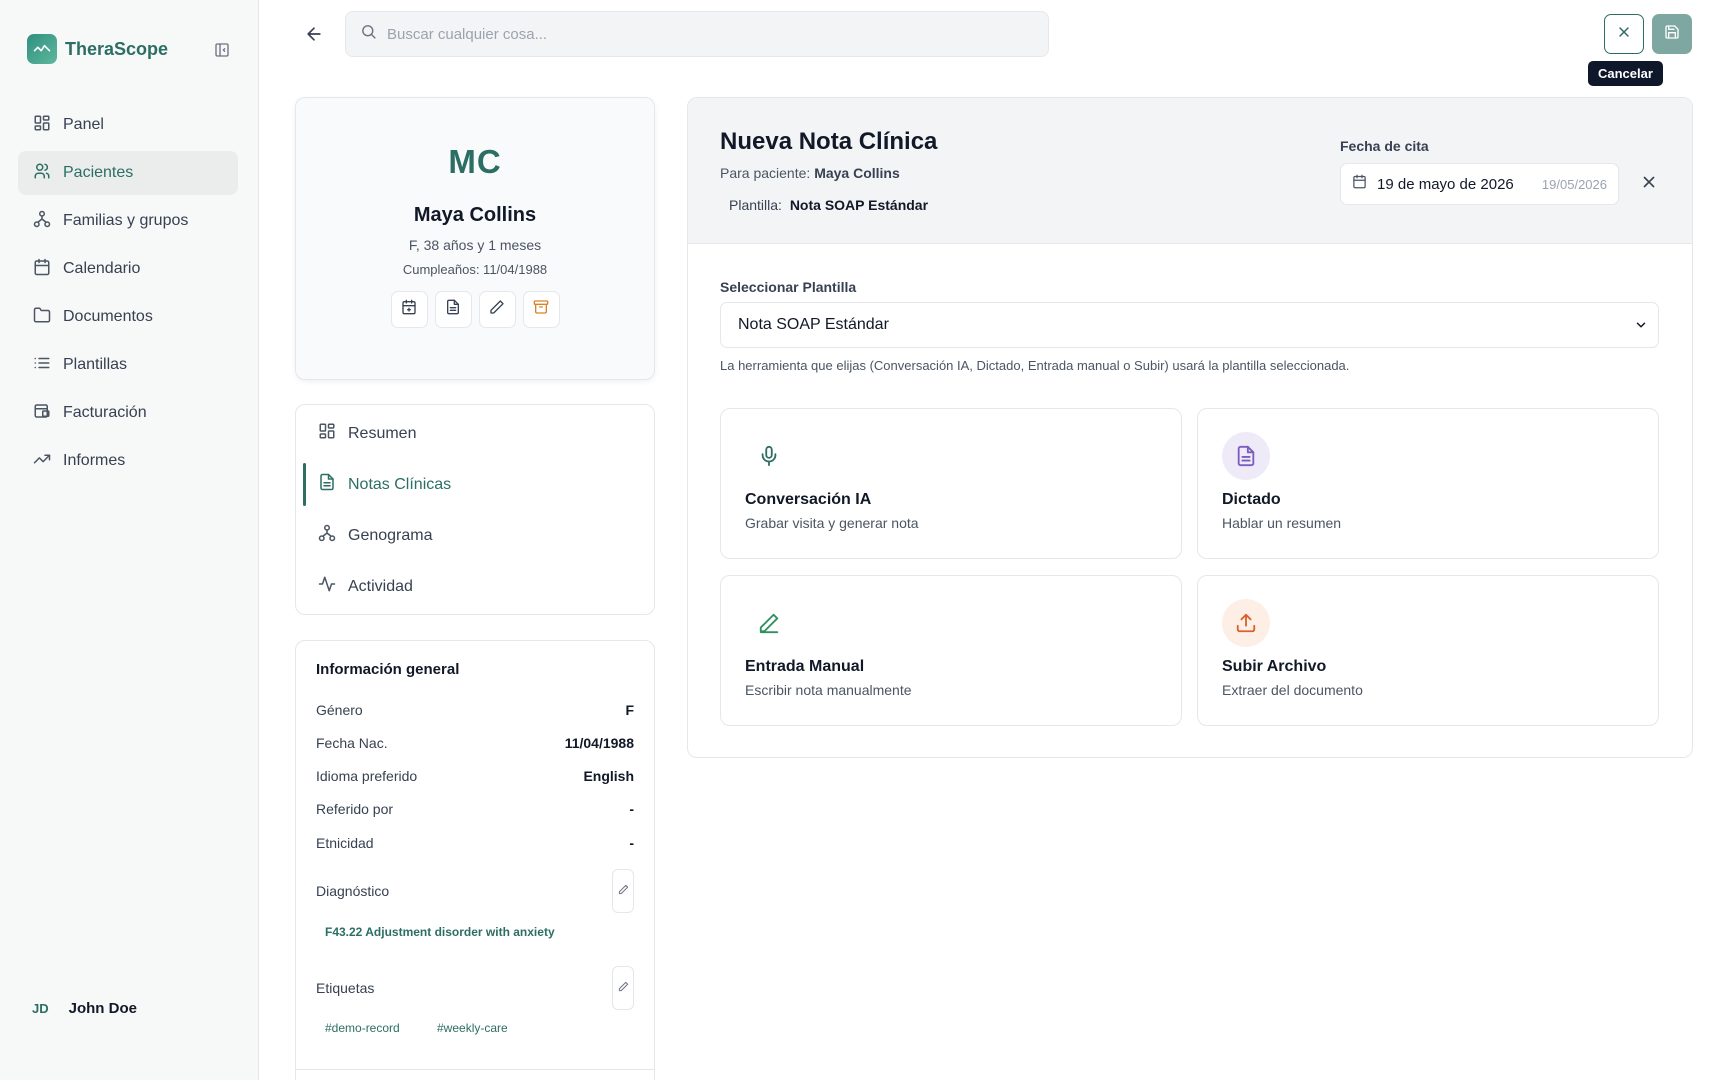  What do you see at coordinates (128, 317) in the screenshot?
I see `sidebar-item-documentos: Documentos` at bounding box center [128, 317].